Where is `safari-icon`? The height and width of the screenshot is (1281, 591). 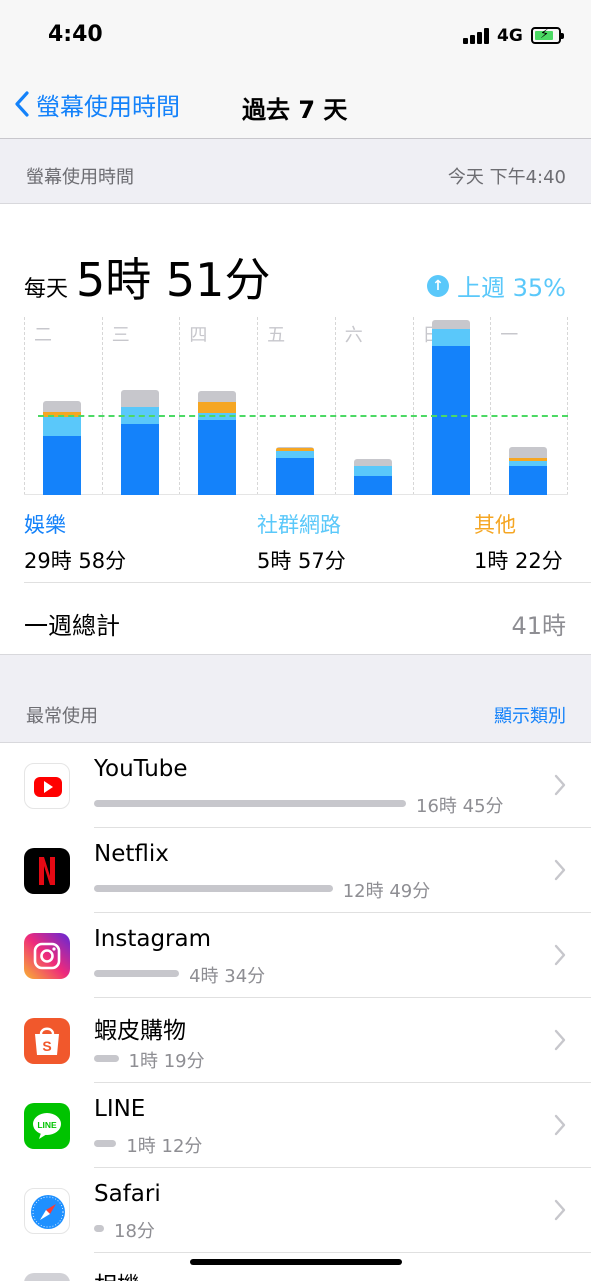
safari-icon is located at coordinates (47, 1211).